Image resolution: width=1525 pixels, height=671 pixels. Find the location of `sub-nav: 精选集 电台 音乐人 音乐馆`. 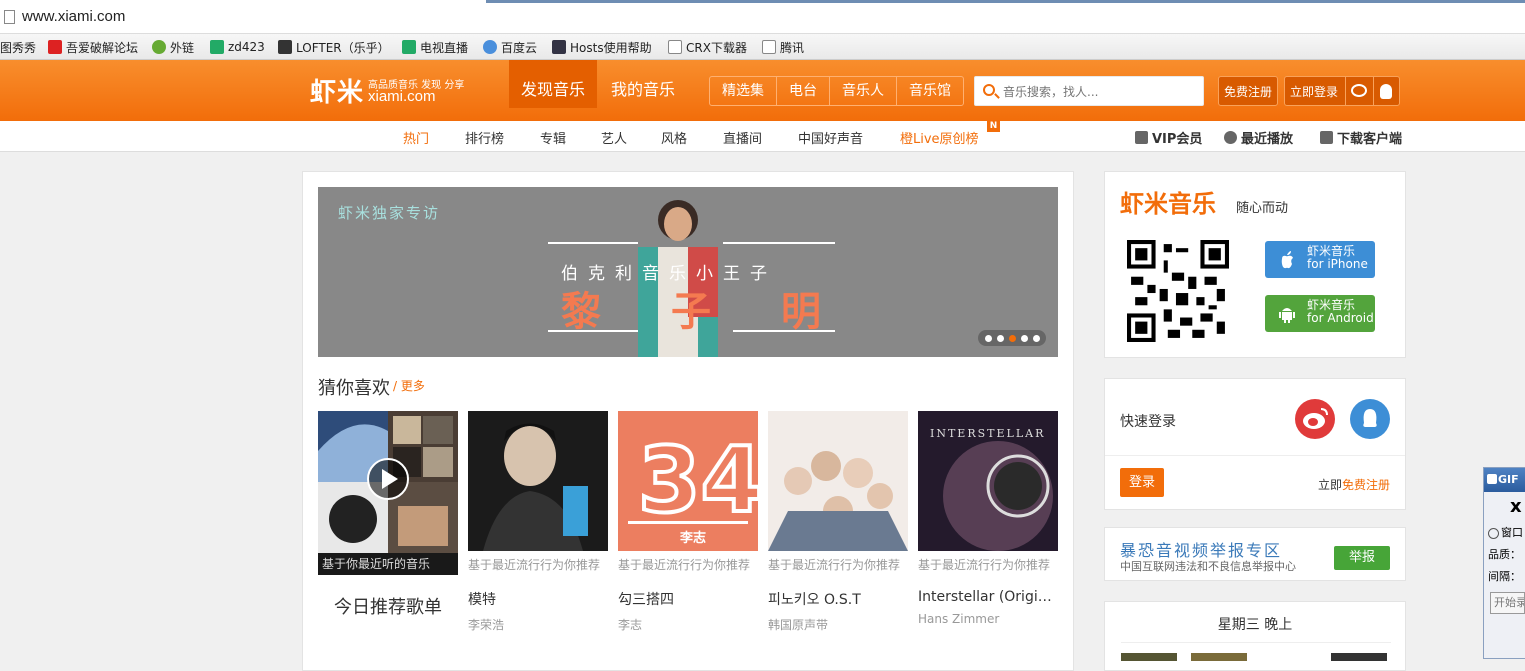

sub-nav: 精选集 电台 音乐人 音乐馆 is located at coordinates (836, 91).